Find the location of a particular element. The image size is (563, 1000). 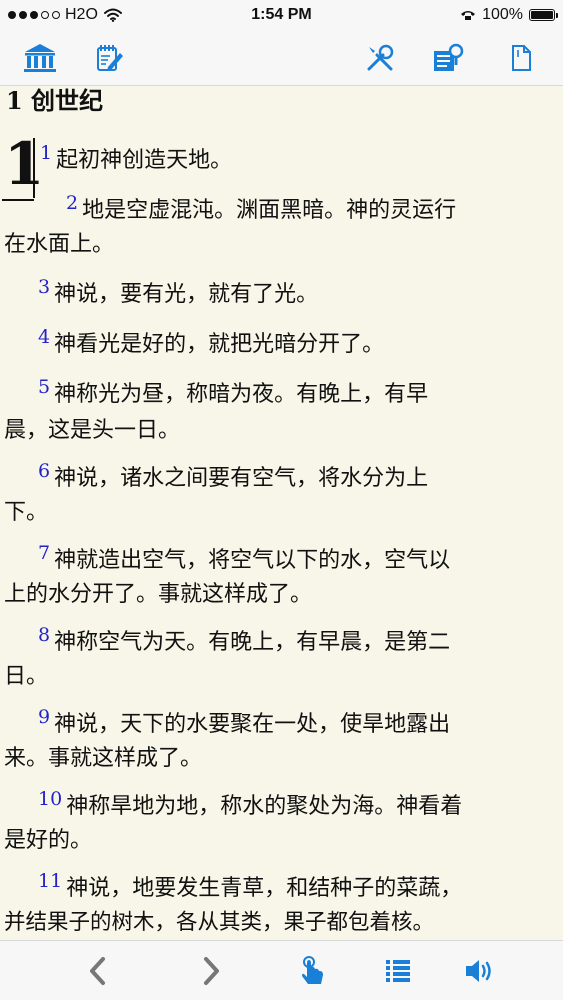

verse: 7 神就造出空气，将空气以下的水，空气以 is located at coordinates (244, 561).